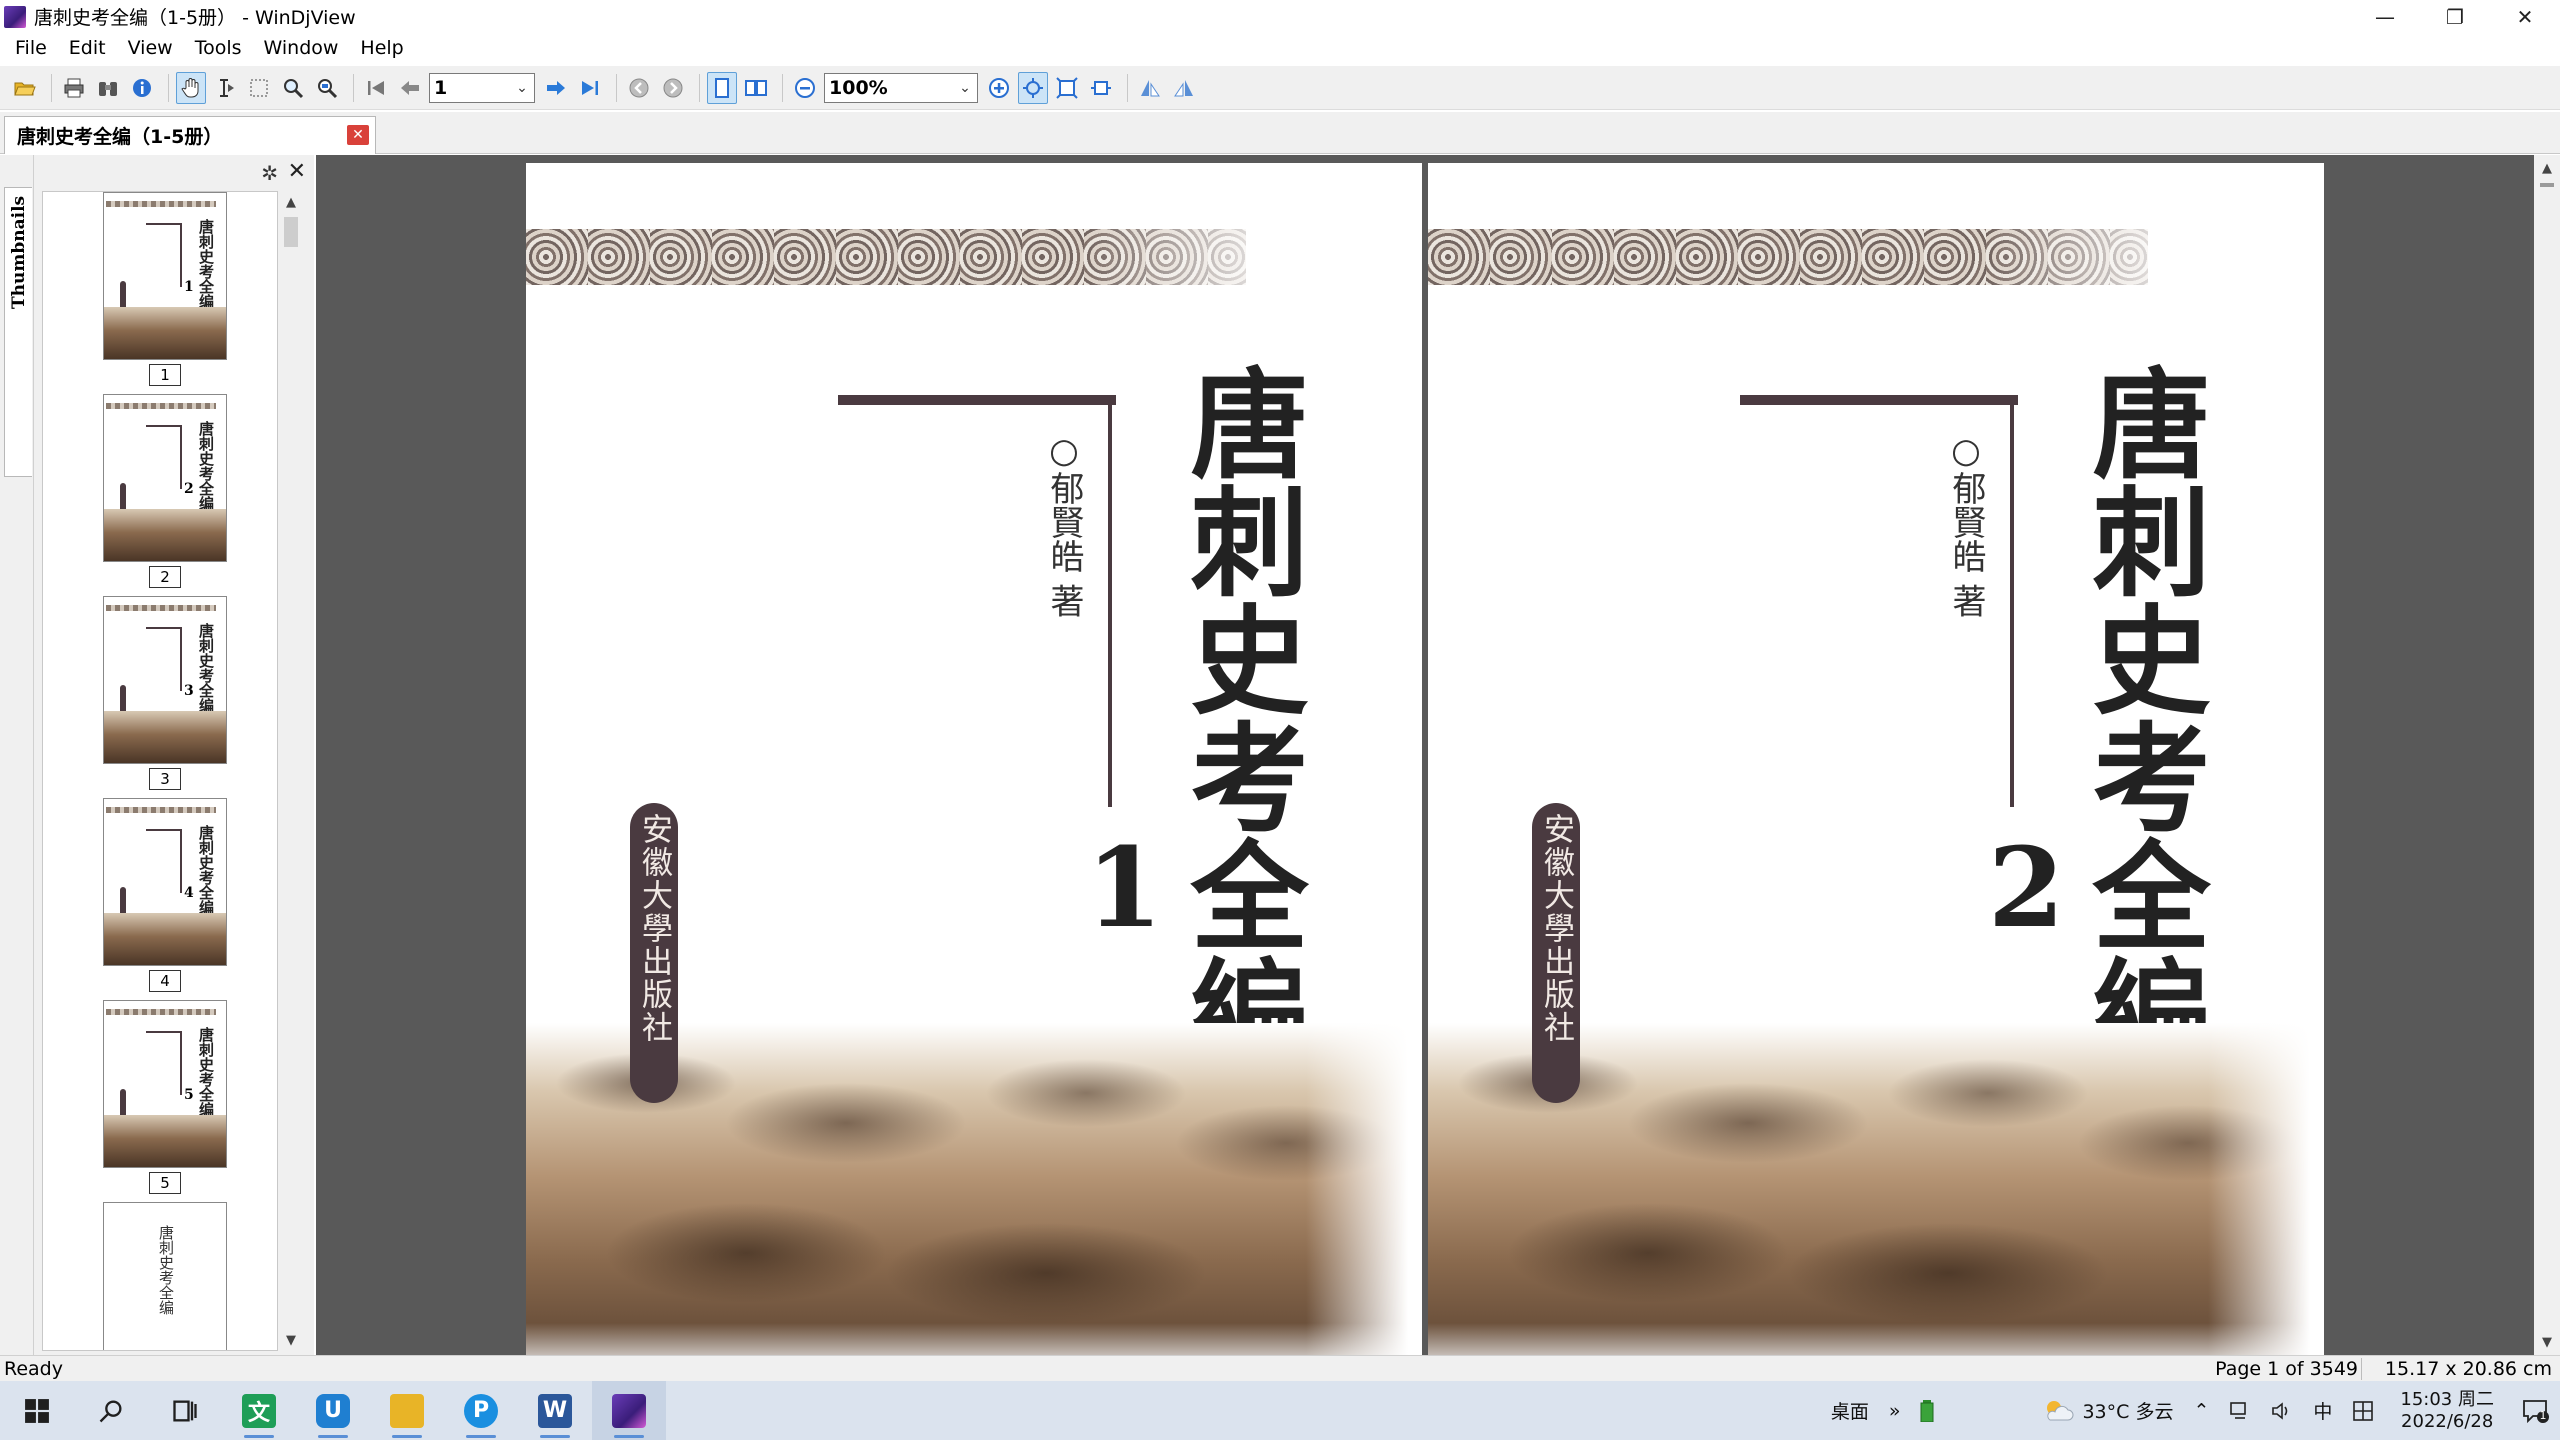  I want to click on gear-icon: ✲, so click(269, 173).